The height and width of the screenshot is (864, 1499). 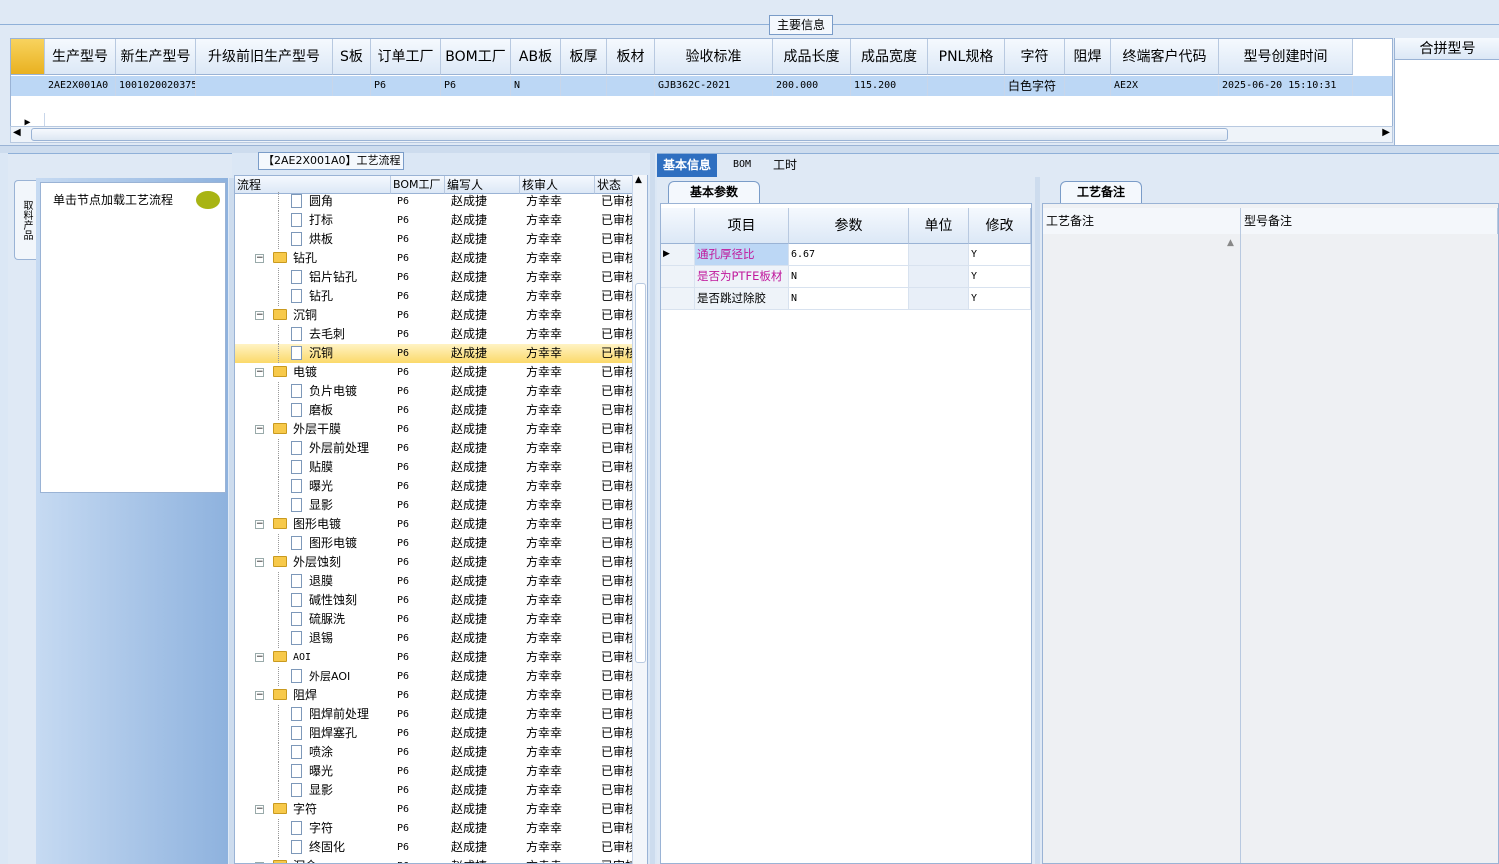 What do you see at coordinates (742, 226) in the screenshot?
I see `col-item: 项目` at bounding box center [742, 226].